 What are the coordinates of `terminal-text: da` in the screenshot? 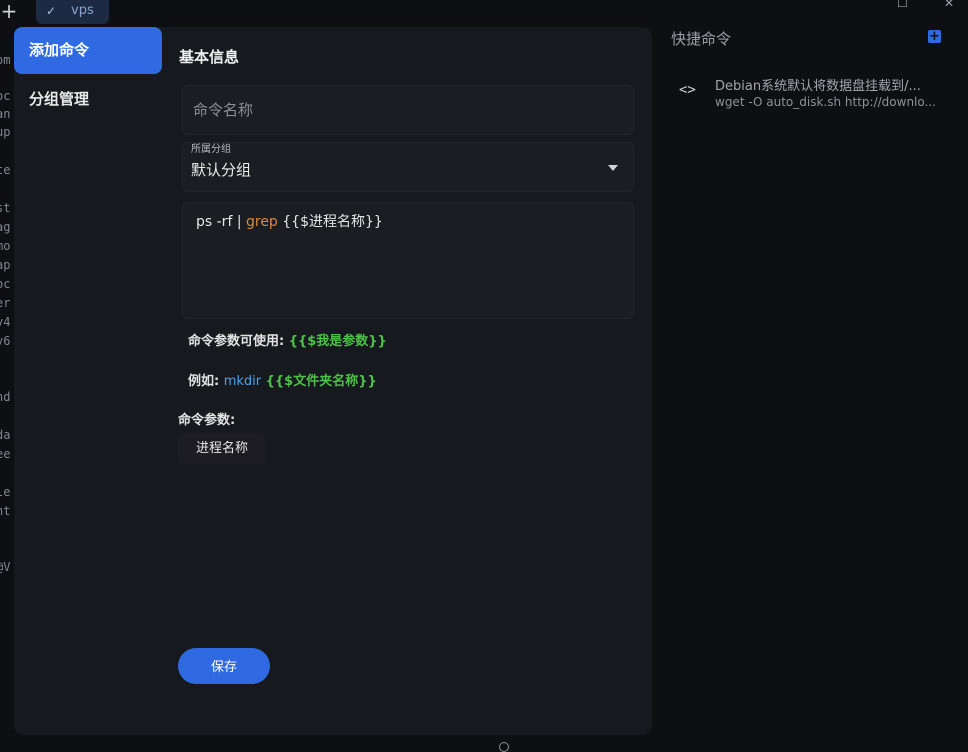 It's located at (5, 435).